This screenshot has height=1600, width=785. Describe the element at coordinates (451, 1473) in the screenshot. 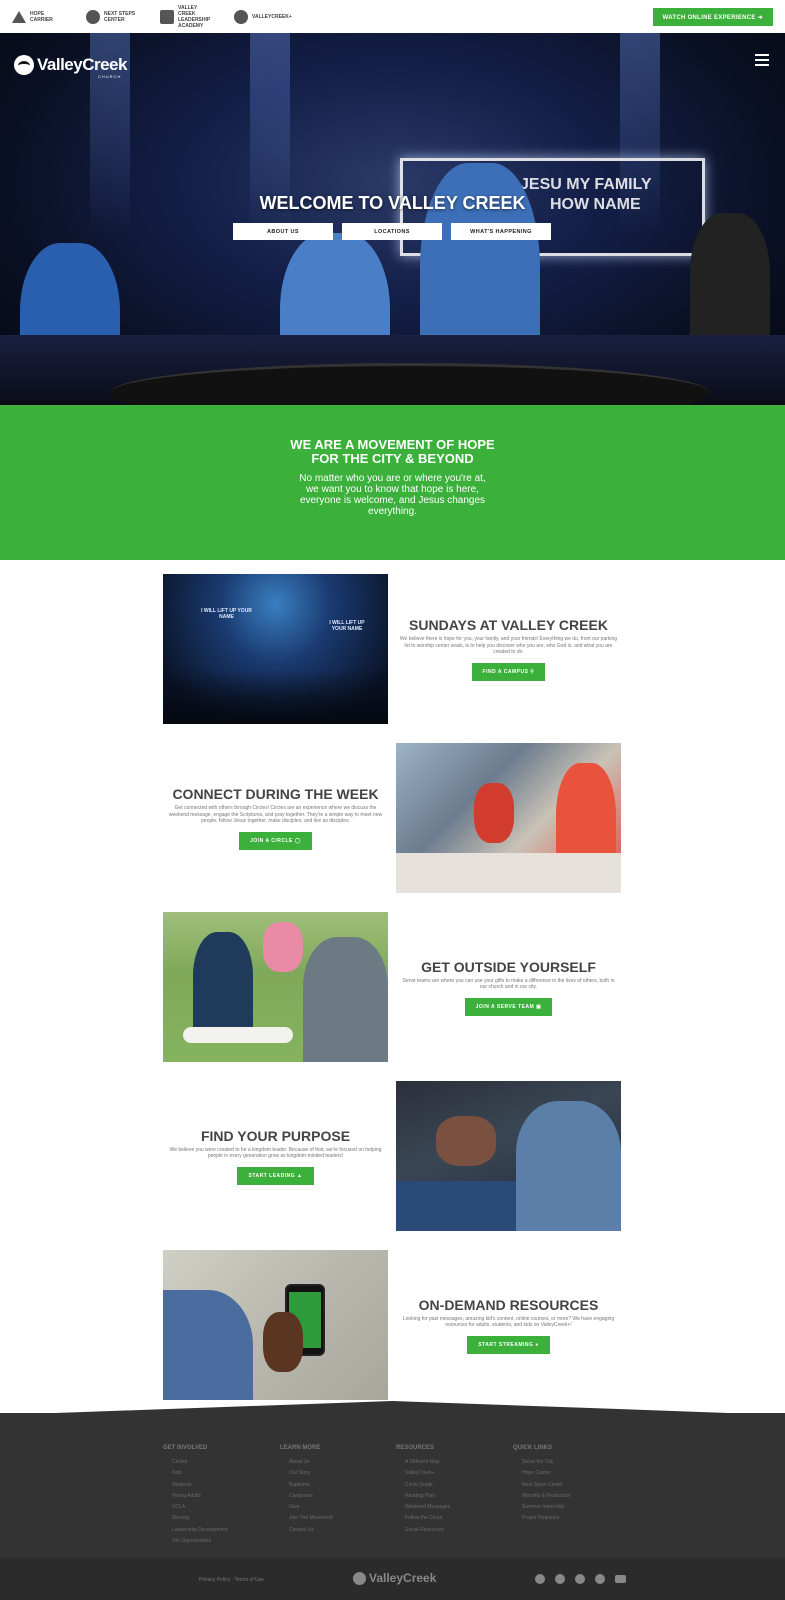

I see `footer-link: ValleyCreek+` at that location.